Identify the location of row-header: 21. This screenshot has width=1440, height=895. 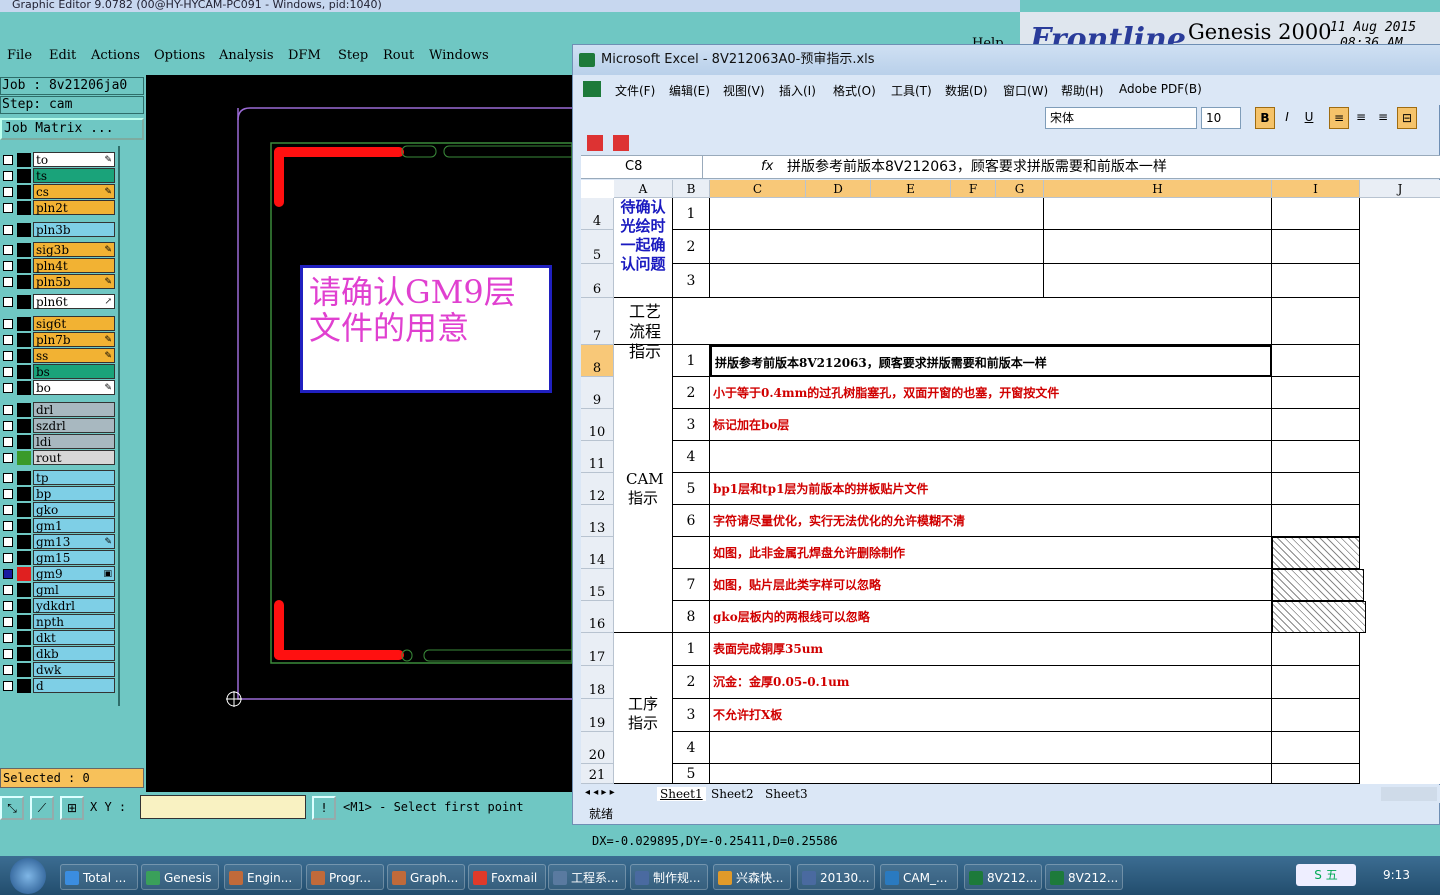
(597, 774).